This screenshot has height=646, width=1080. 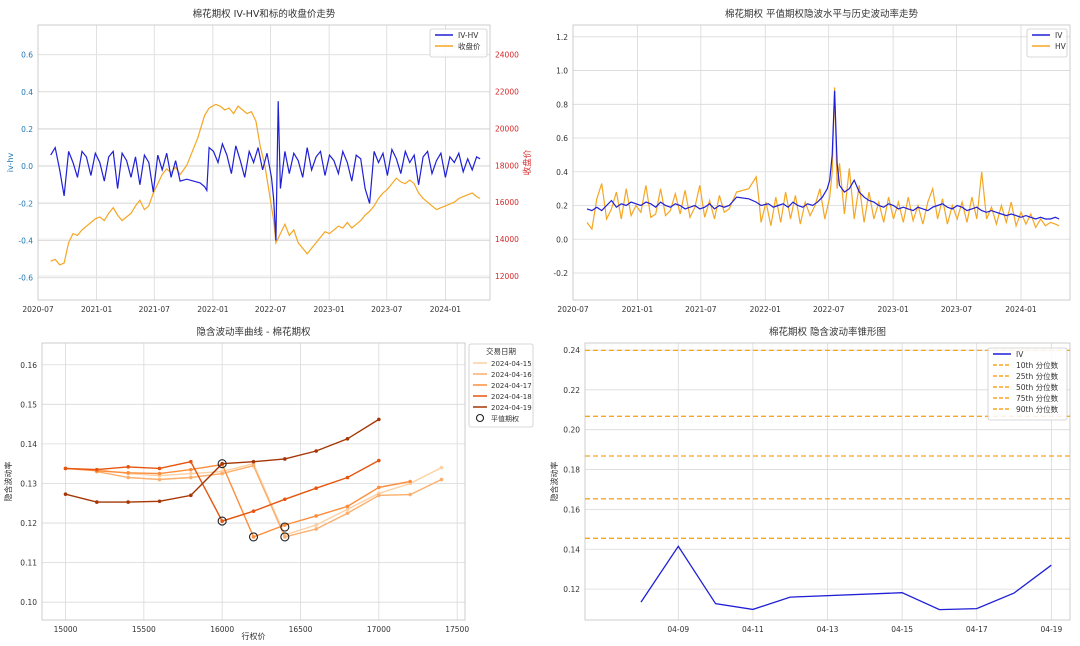 What do you see at coordinates (25, 278) in the screenshot?
I see `y-tick-label: -0.6` at bounding box center [25, 278].